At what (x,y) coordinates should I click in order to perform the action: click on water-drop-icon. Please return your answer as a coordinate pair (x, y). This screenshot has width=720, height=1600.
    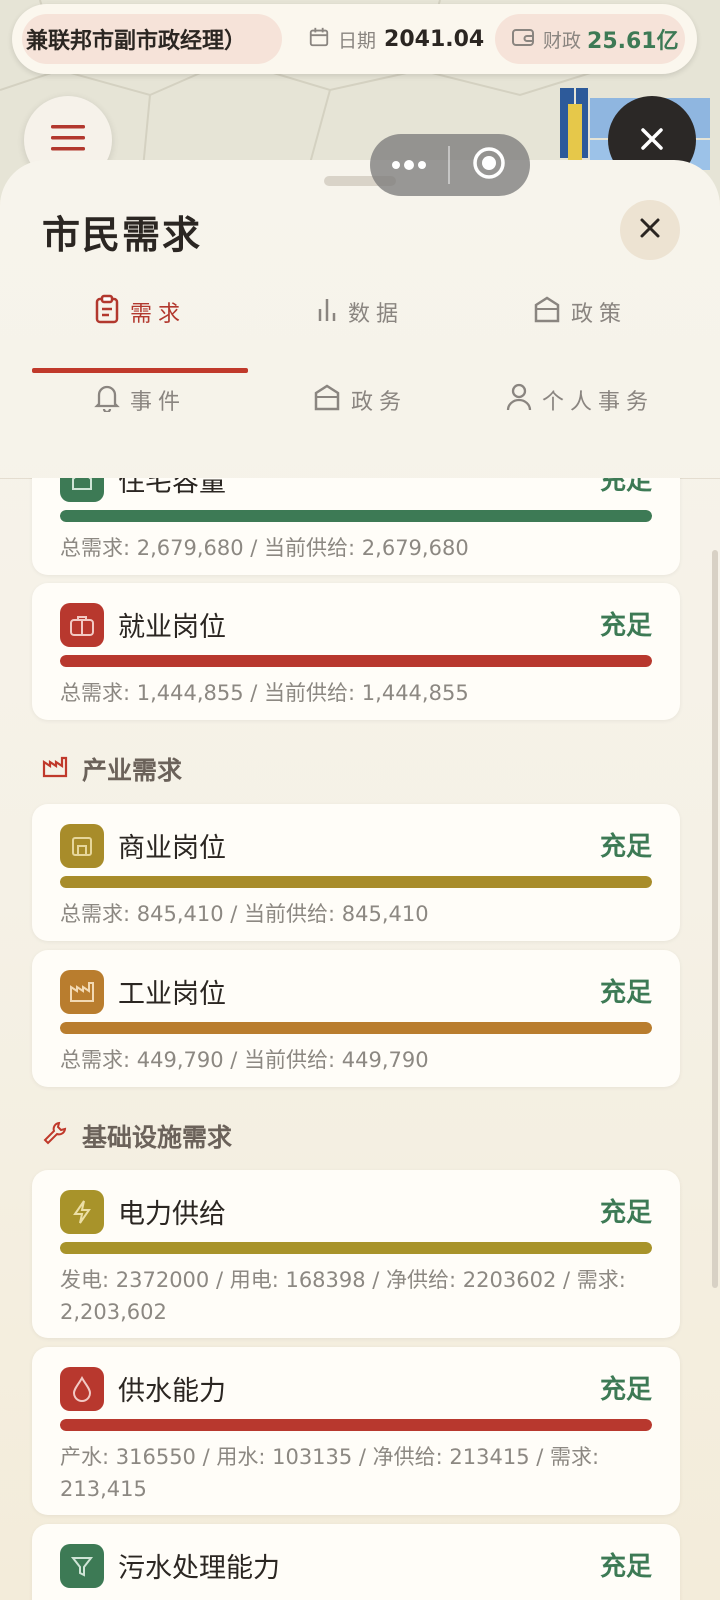
    Looking at the image, I should click on (82, 1389).